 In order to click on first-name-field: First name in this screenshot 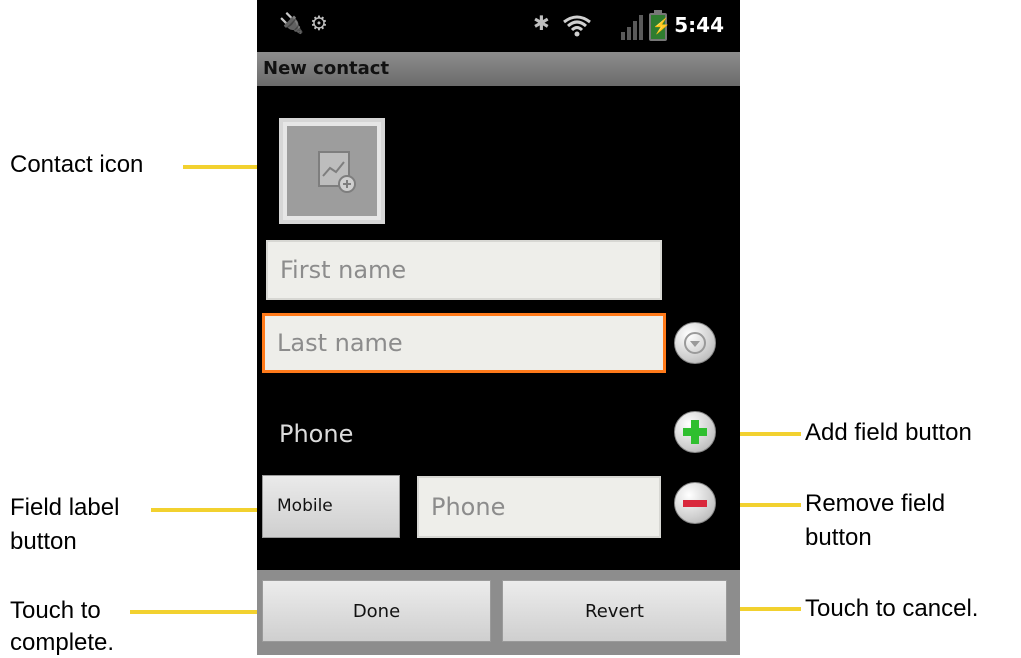, I will do `click(464, 270)`.